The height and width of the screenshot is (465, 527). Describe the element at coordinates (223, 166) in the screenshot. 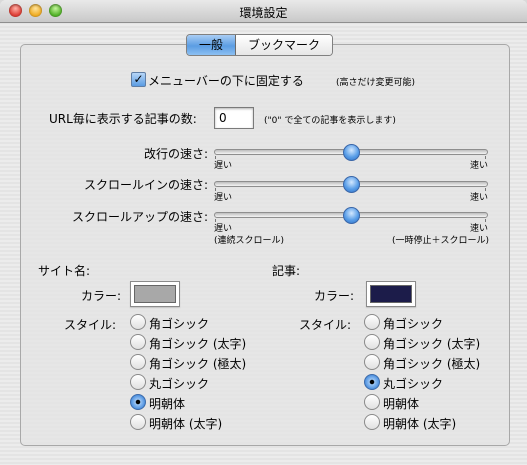

I see `line-speed-min-label: 遅い` at that location.